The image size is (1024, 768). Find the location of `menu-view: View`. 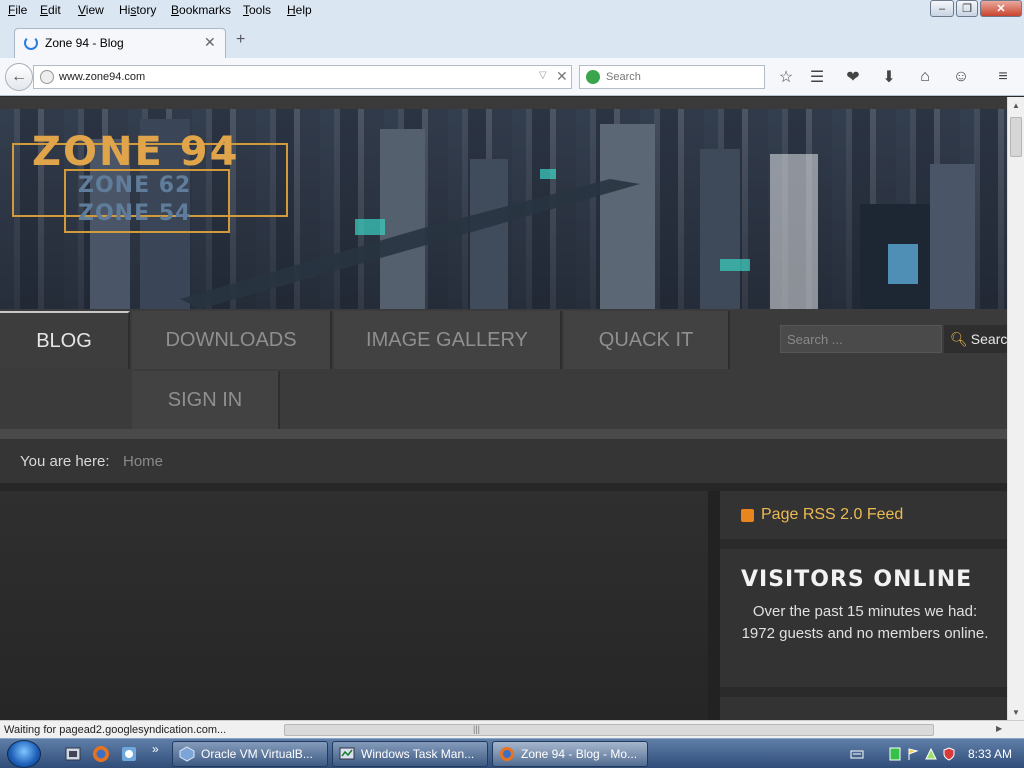

menu-view: View is located at coordinates (91, 10).